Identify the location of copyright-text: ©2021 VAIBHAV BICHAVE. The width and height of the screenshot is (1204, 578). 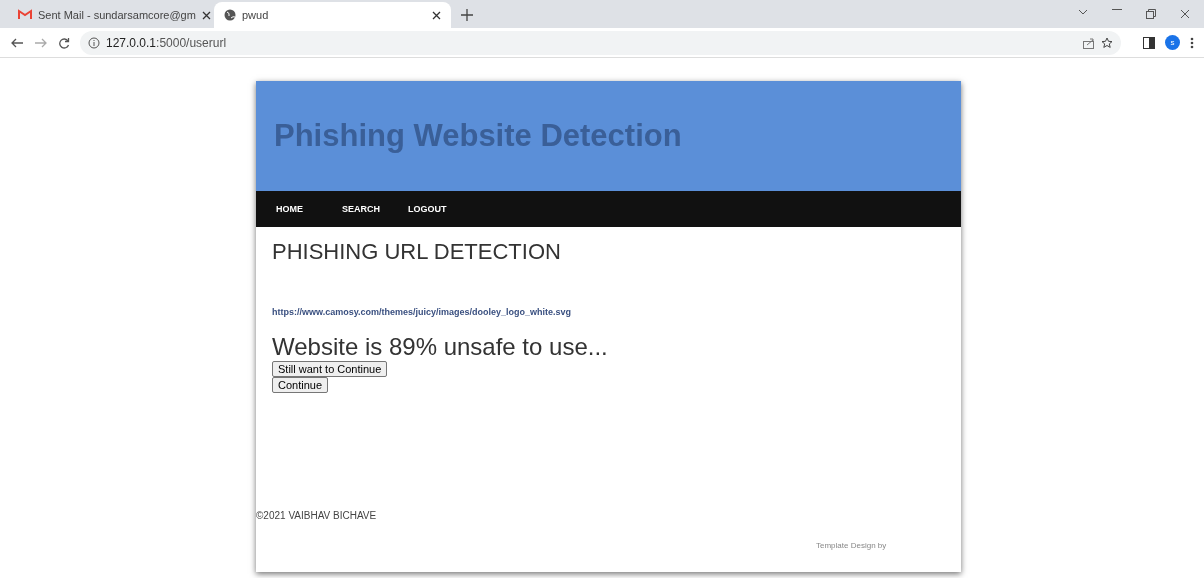
(316, 515).